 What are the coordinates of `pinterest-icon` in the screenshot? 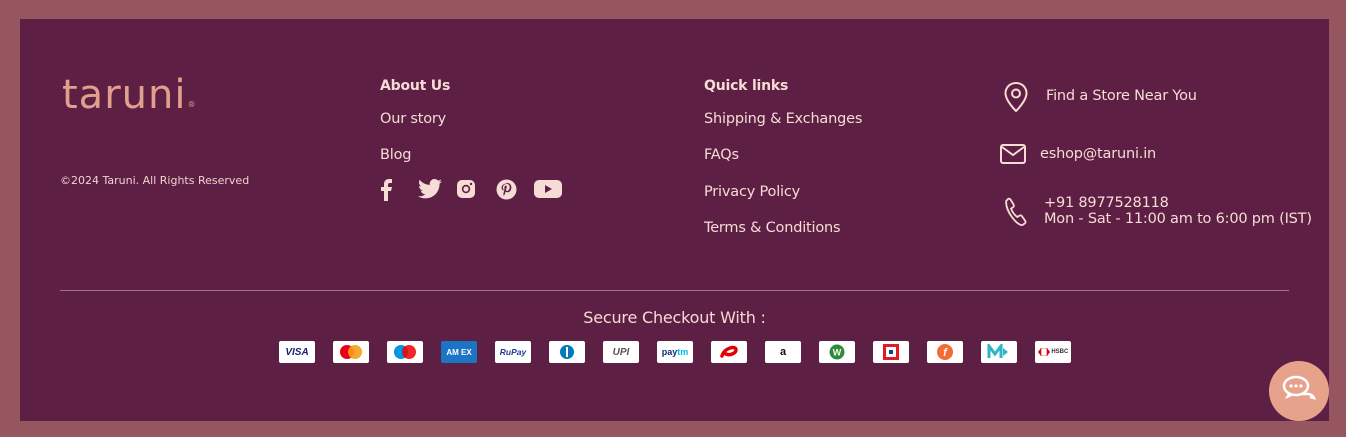 It's located at (515, 191).